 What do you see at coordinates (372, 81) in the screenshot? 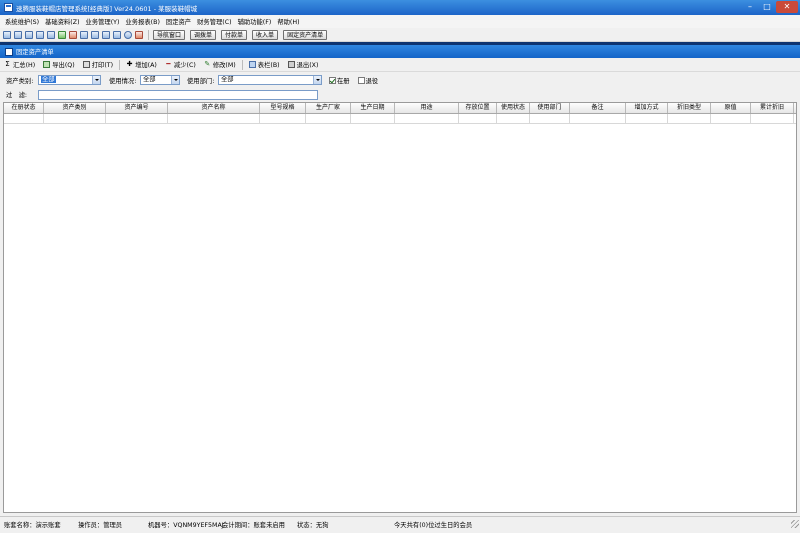
I see `retired-label: 退役` at bounding box center [372, 81].